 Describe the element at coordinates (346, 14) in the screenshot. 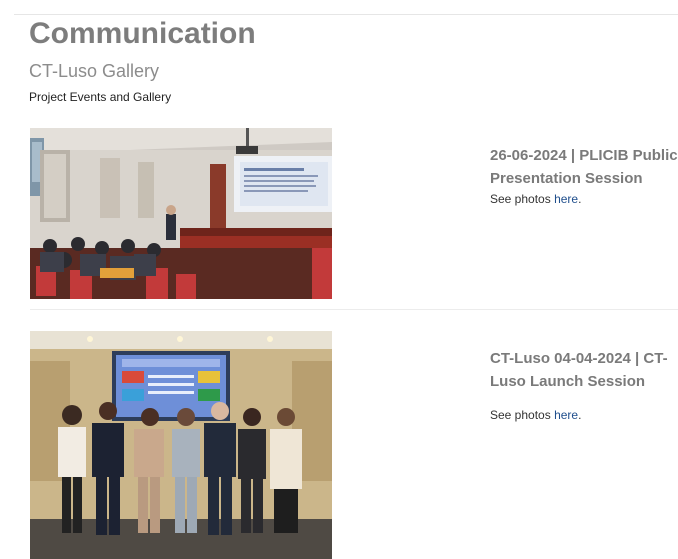

I see `top-divider` at that location.